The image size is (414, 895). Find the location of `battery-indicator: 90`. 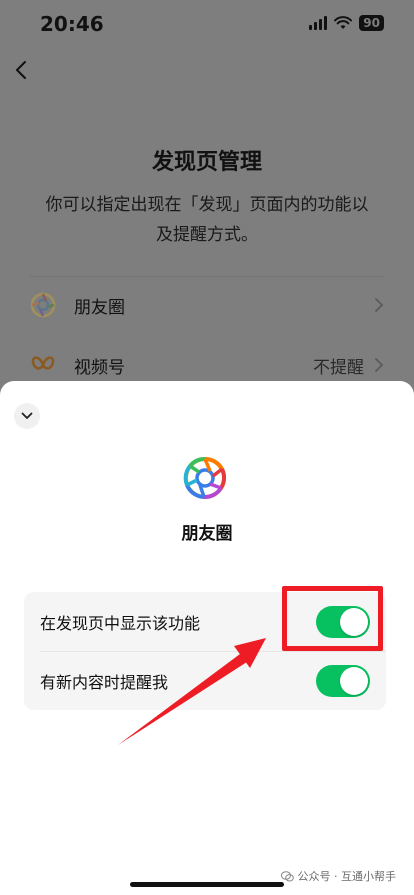

battery-indicator: 90 is located at coordinates (371, 23).